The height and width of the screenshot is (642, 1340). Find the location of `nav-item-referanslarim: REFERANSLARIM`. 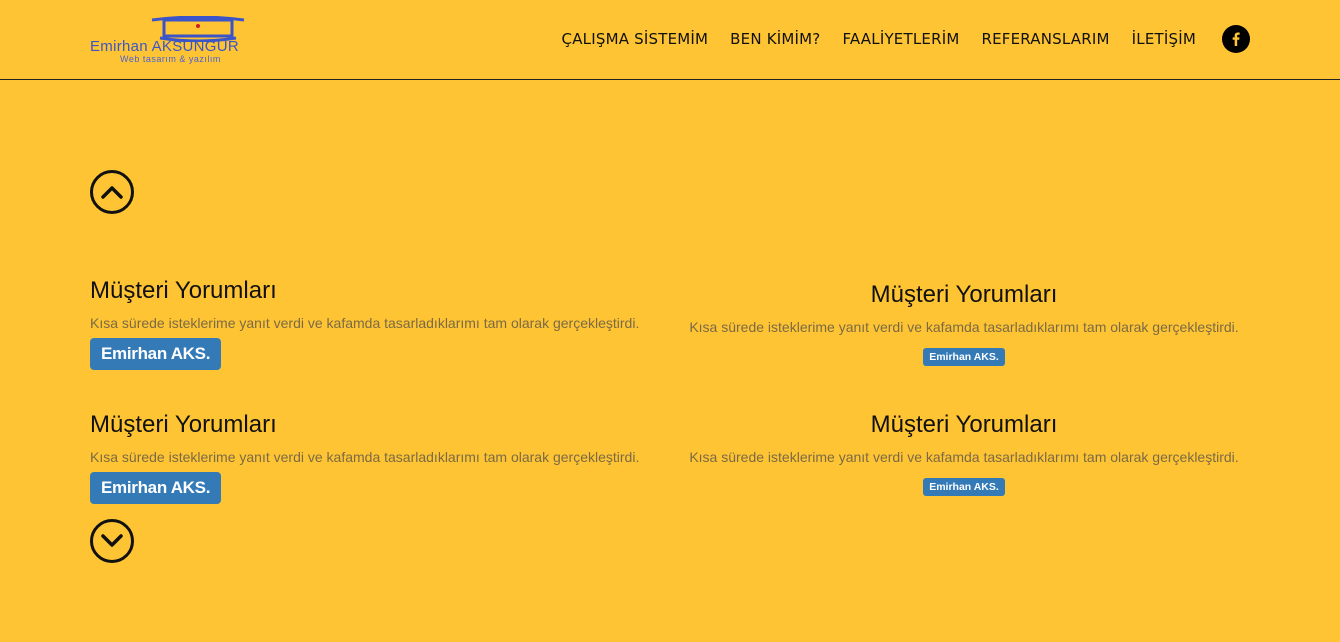

nav-item-referanslarim: REFERANSLARIM is located at coordinates (1045, 39).